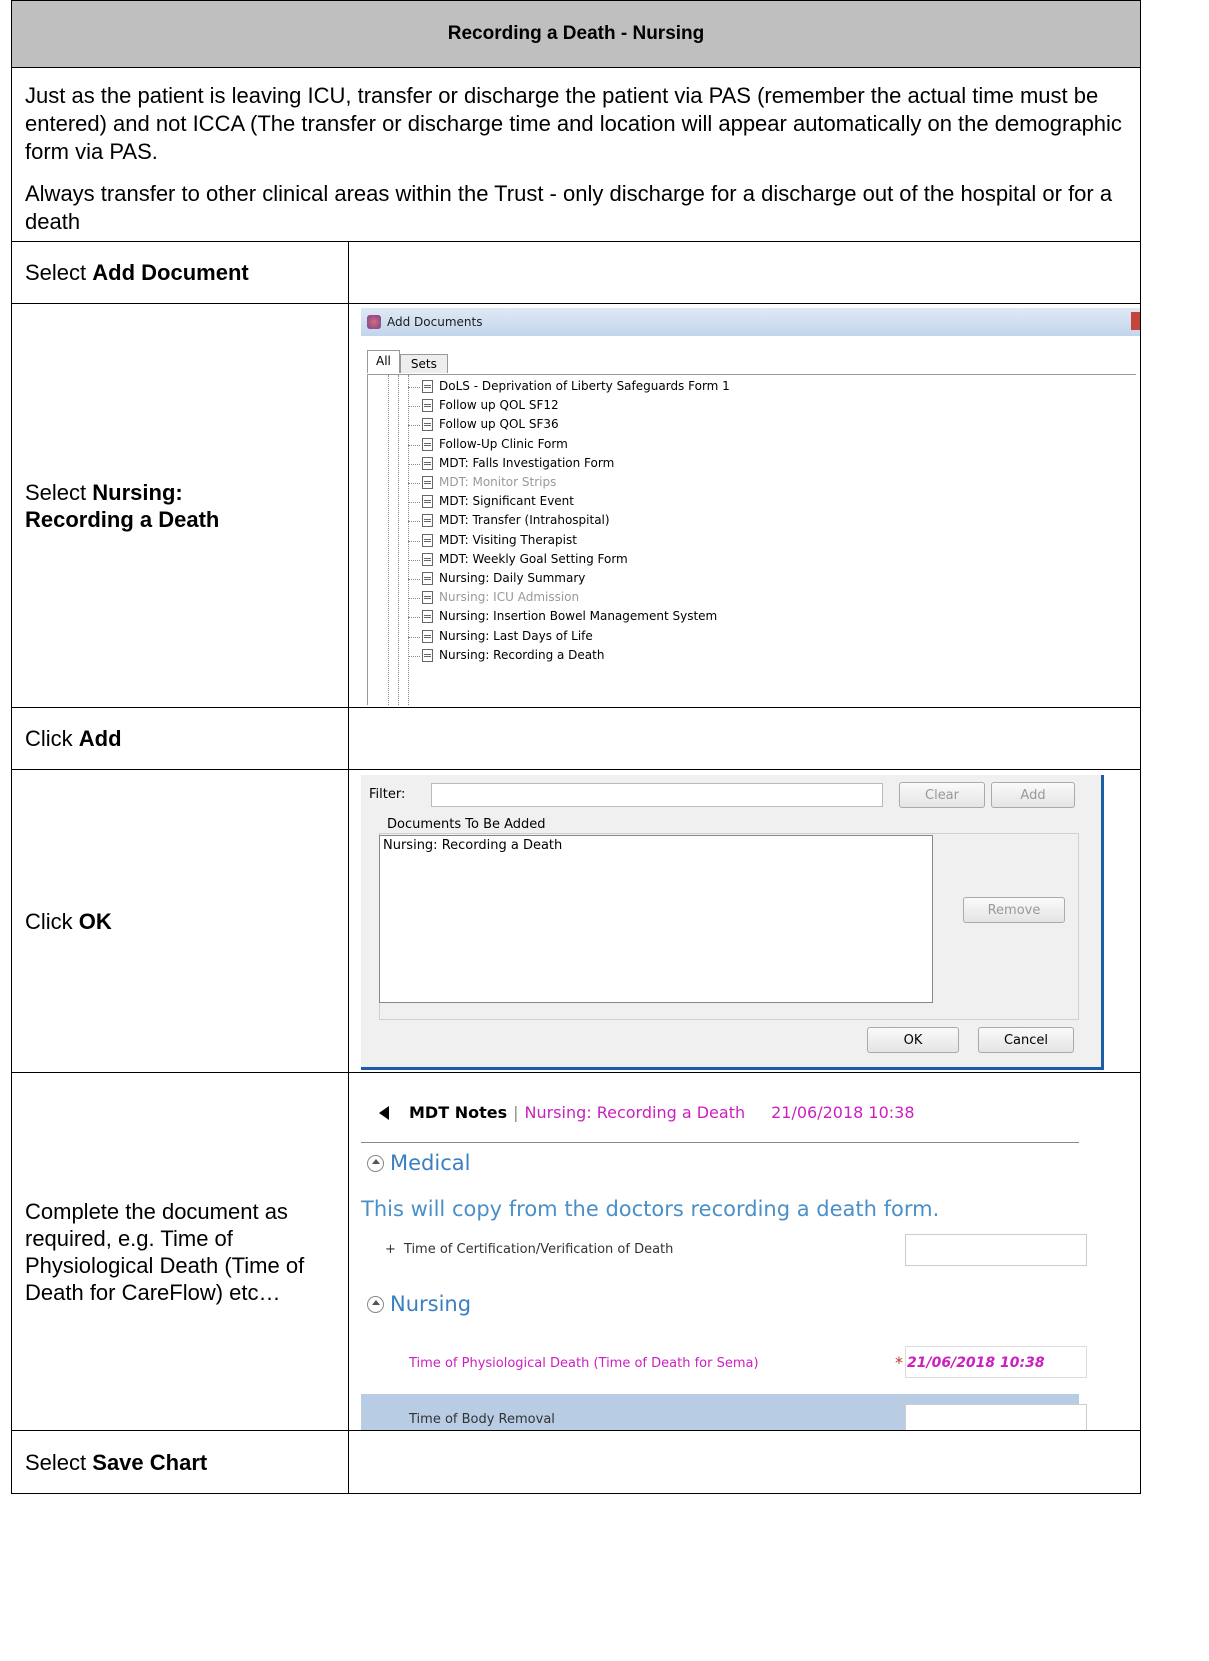 This screenshot has width=1209, height=1661. What do you see at coordinates (423, 363) in the screenshot?
I see `tab-sets: Sets` at bounding box center [423, 363].